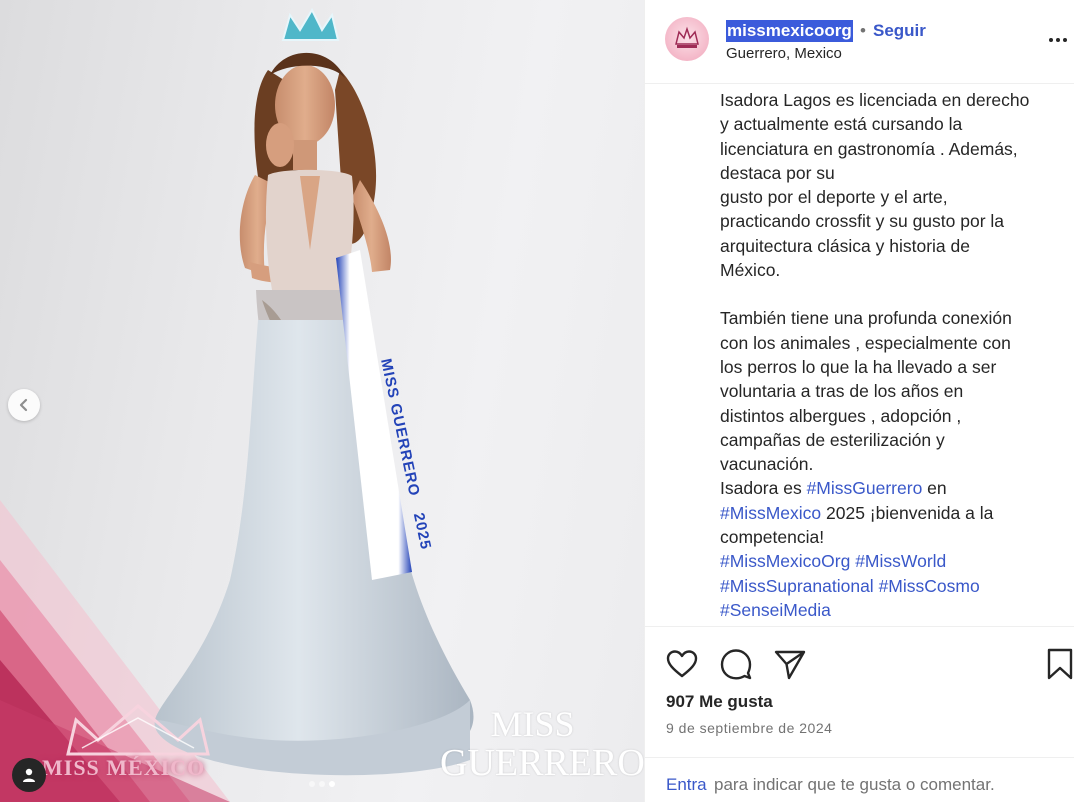 This screenshot has width=1074, height=802. Describe the element at coordinates (854, 784) in the screenshot. I see `login-prompt-text: para indicar que te gusta o comentar.` at that location.